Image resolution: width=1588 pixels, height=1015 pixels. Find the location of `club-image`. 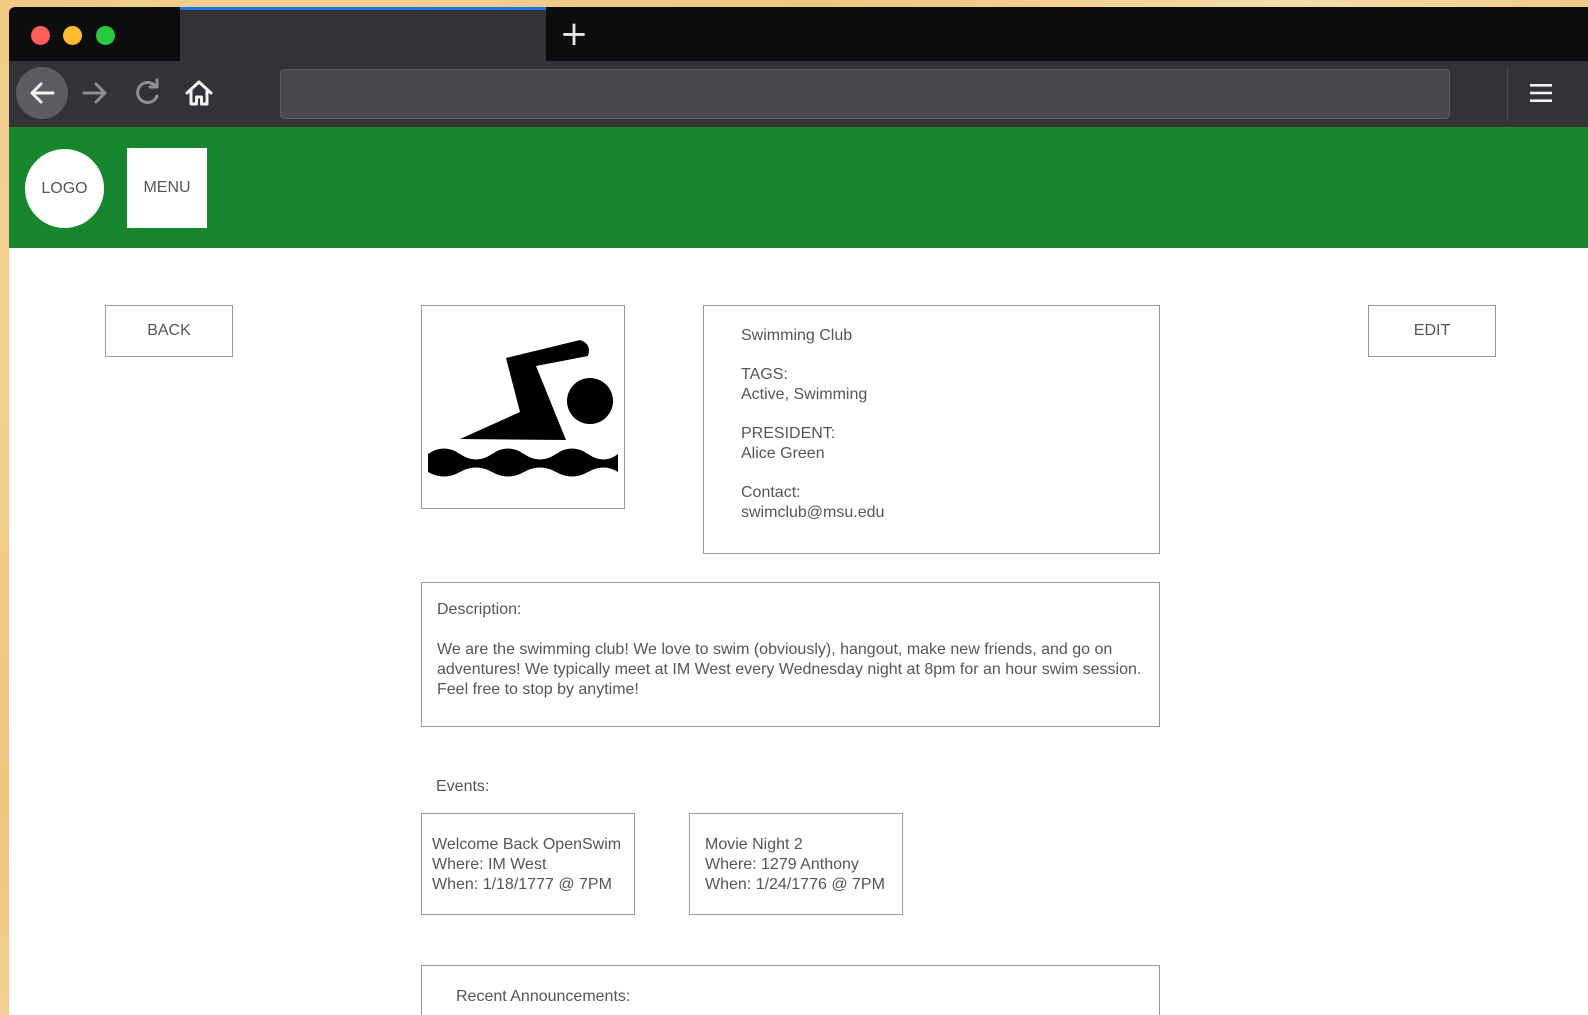

club-image is located at coordinates (523, 407).